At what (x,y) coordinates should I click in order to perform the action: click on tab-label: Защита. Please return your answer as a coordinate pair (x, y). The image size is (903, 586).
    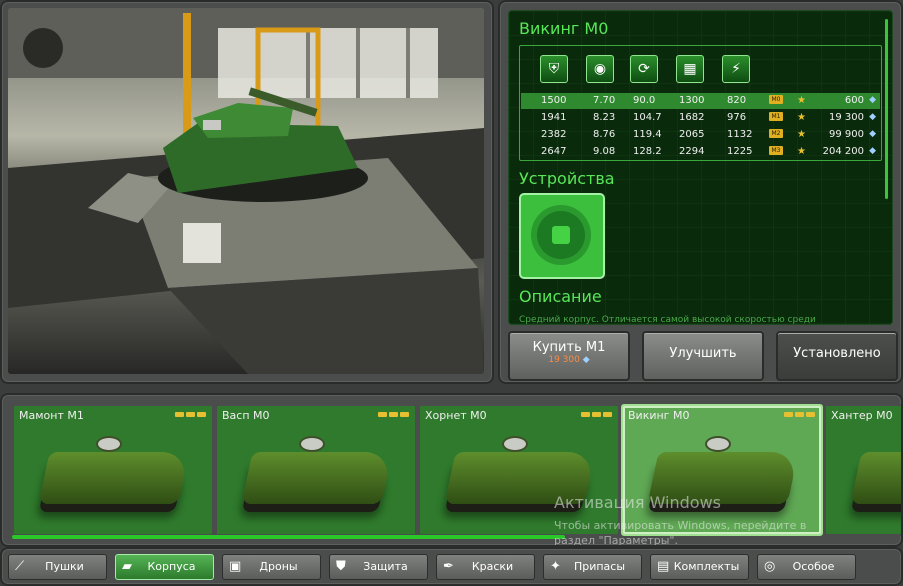
    Looking at the image, I should click on (385, 566).